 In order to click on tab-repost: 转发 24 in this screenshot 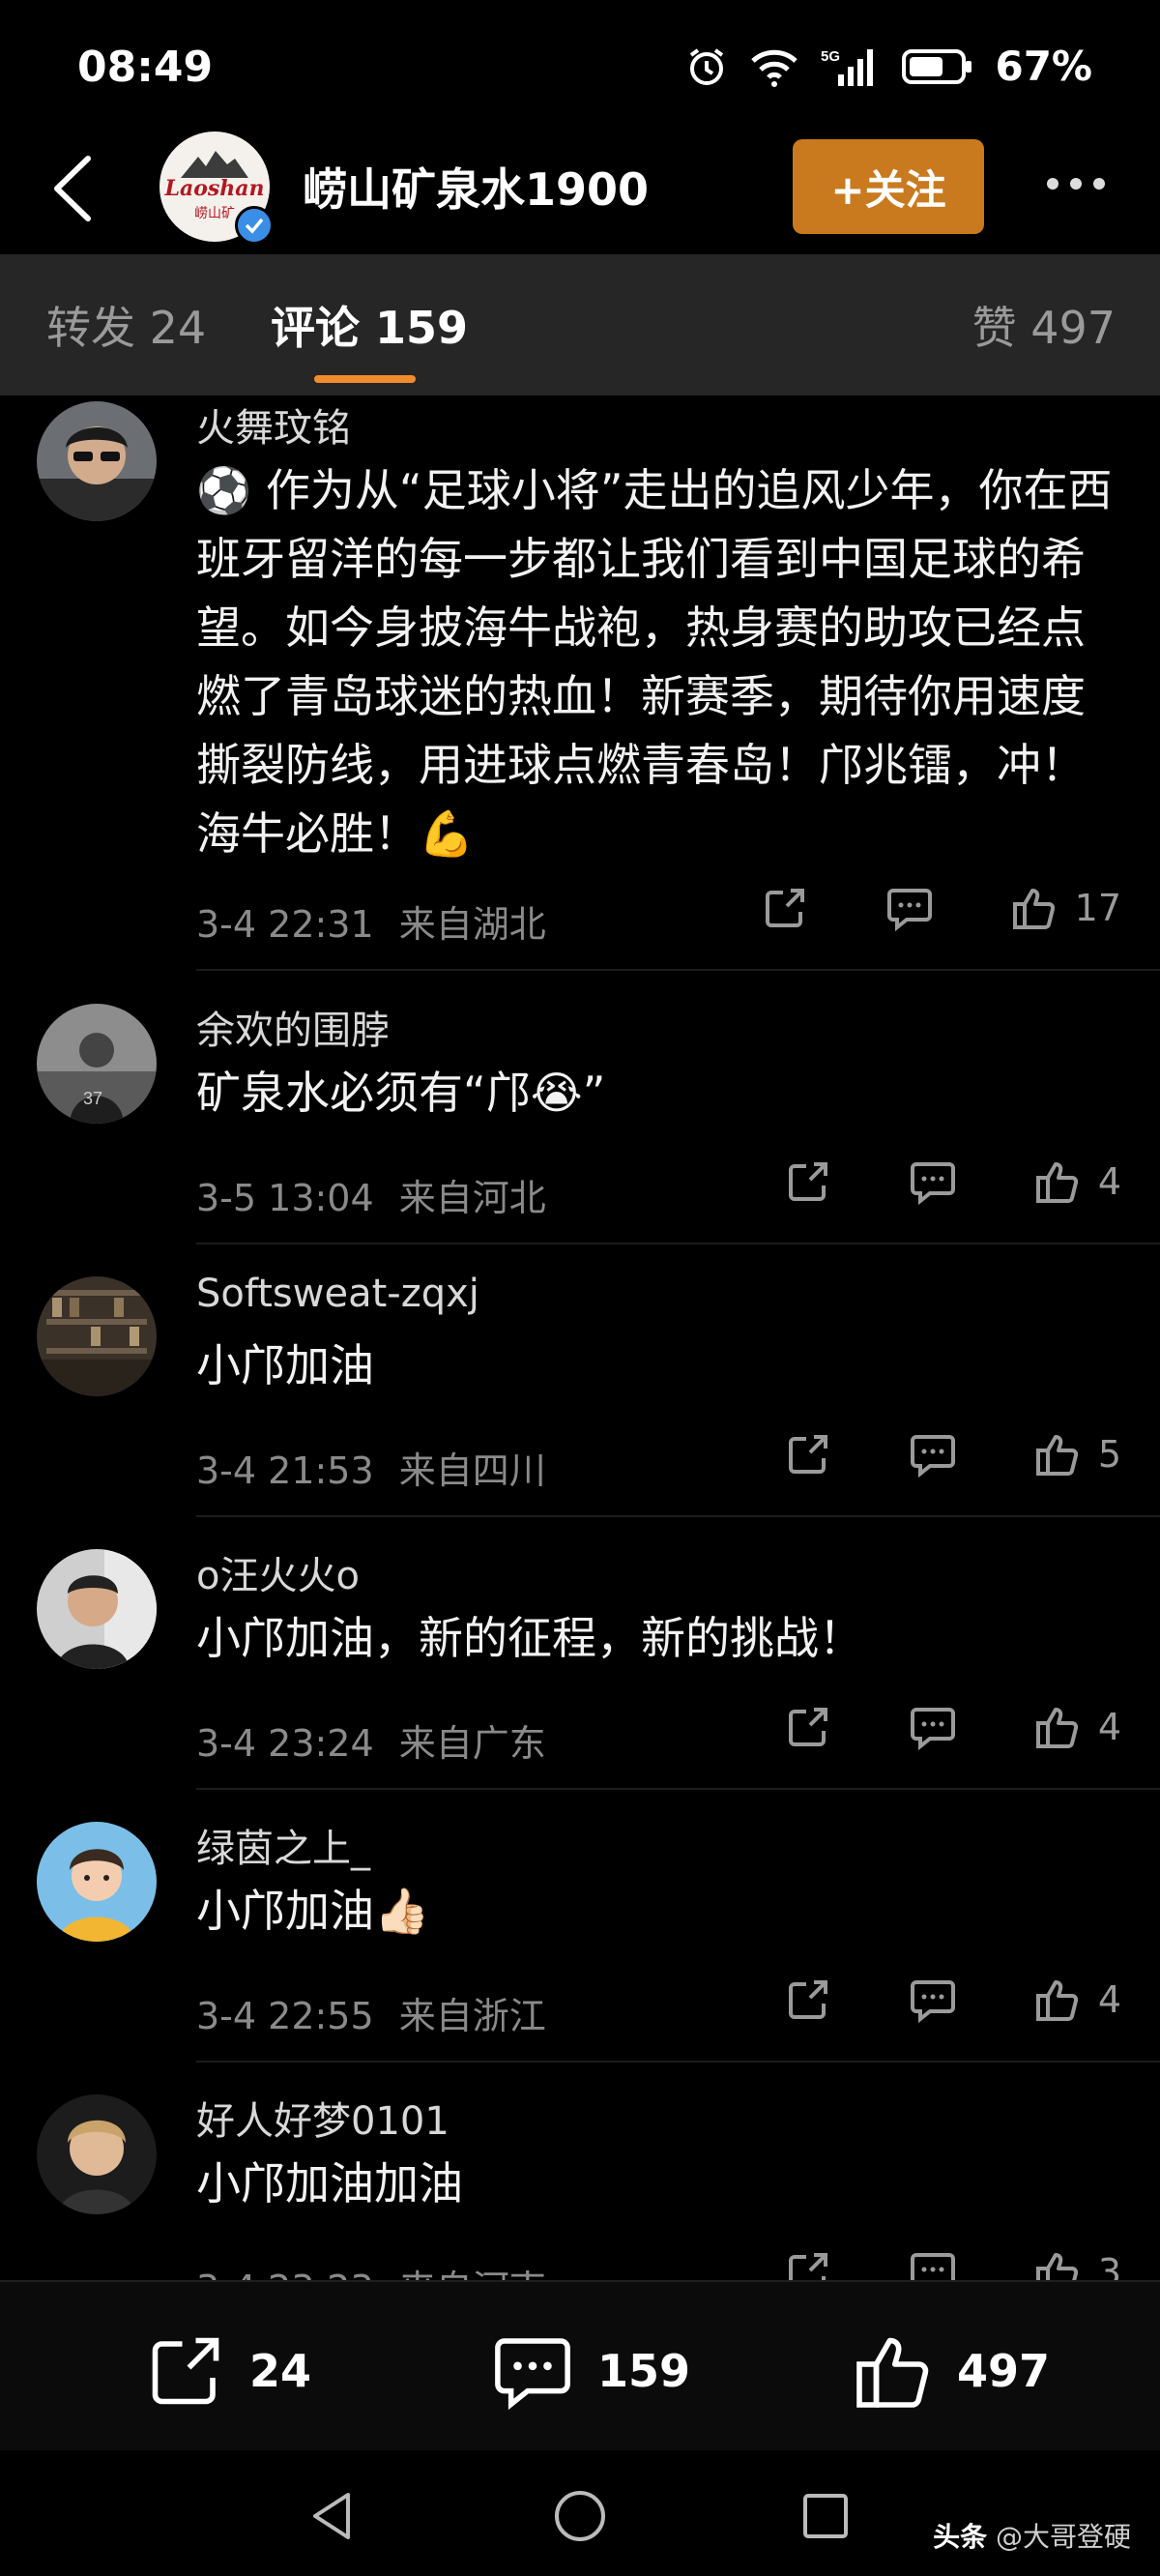, I will do `click(126, 325)`.